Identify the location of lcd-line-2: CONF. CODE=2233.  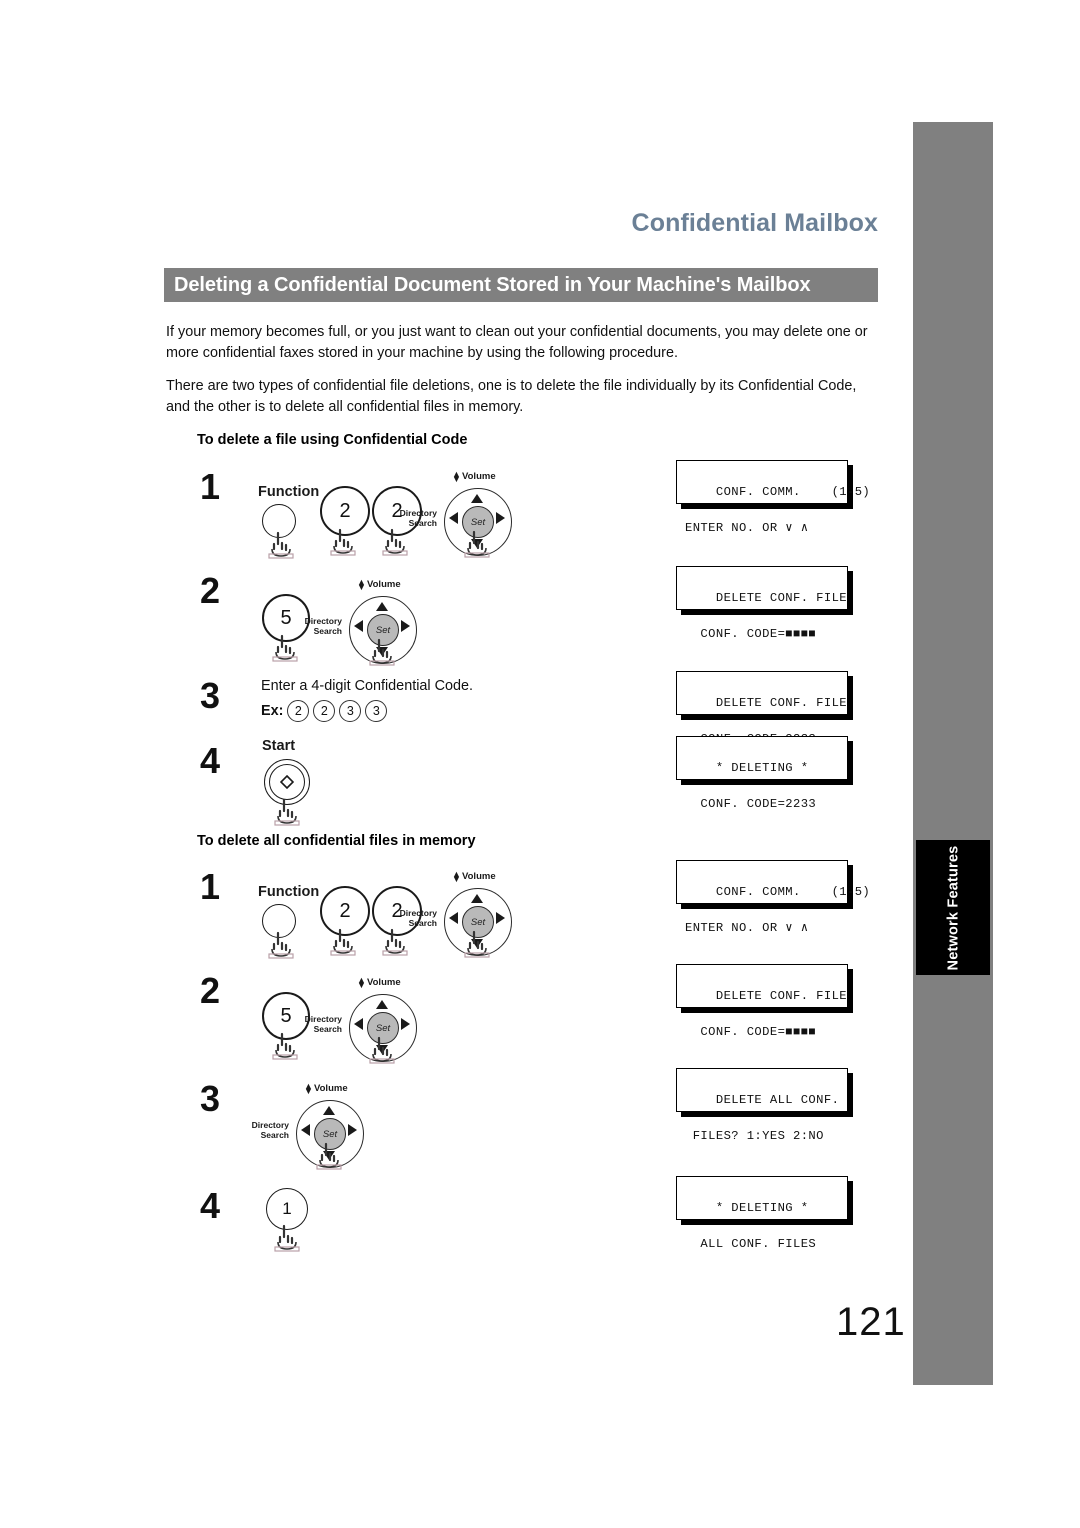
(751, 804).